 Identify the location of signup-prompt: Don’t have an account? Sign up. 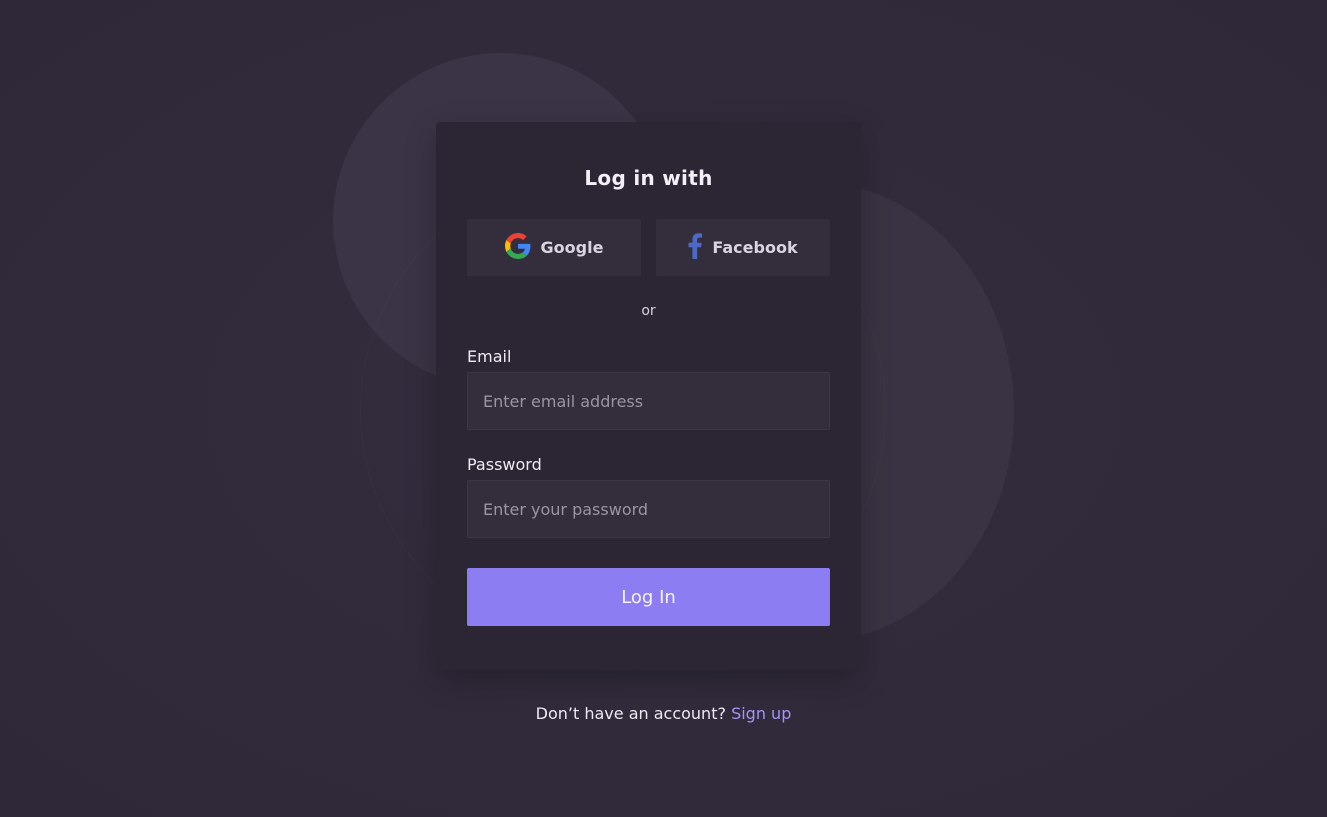
(663, 713).